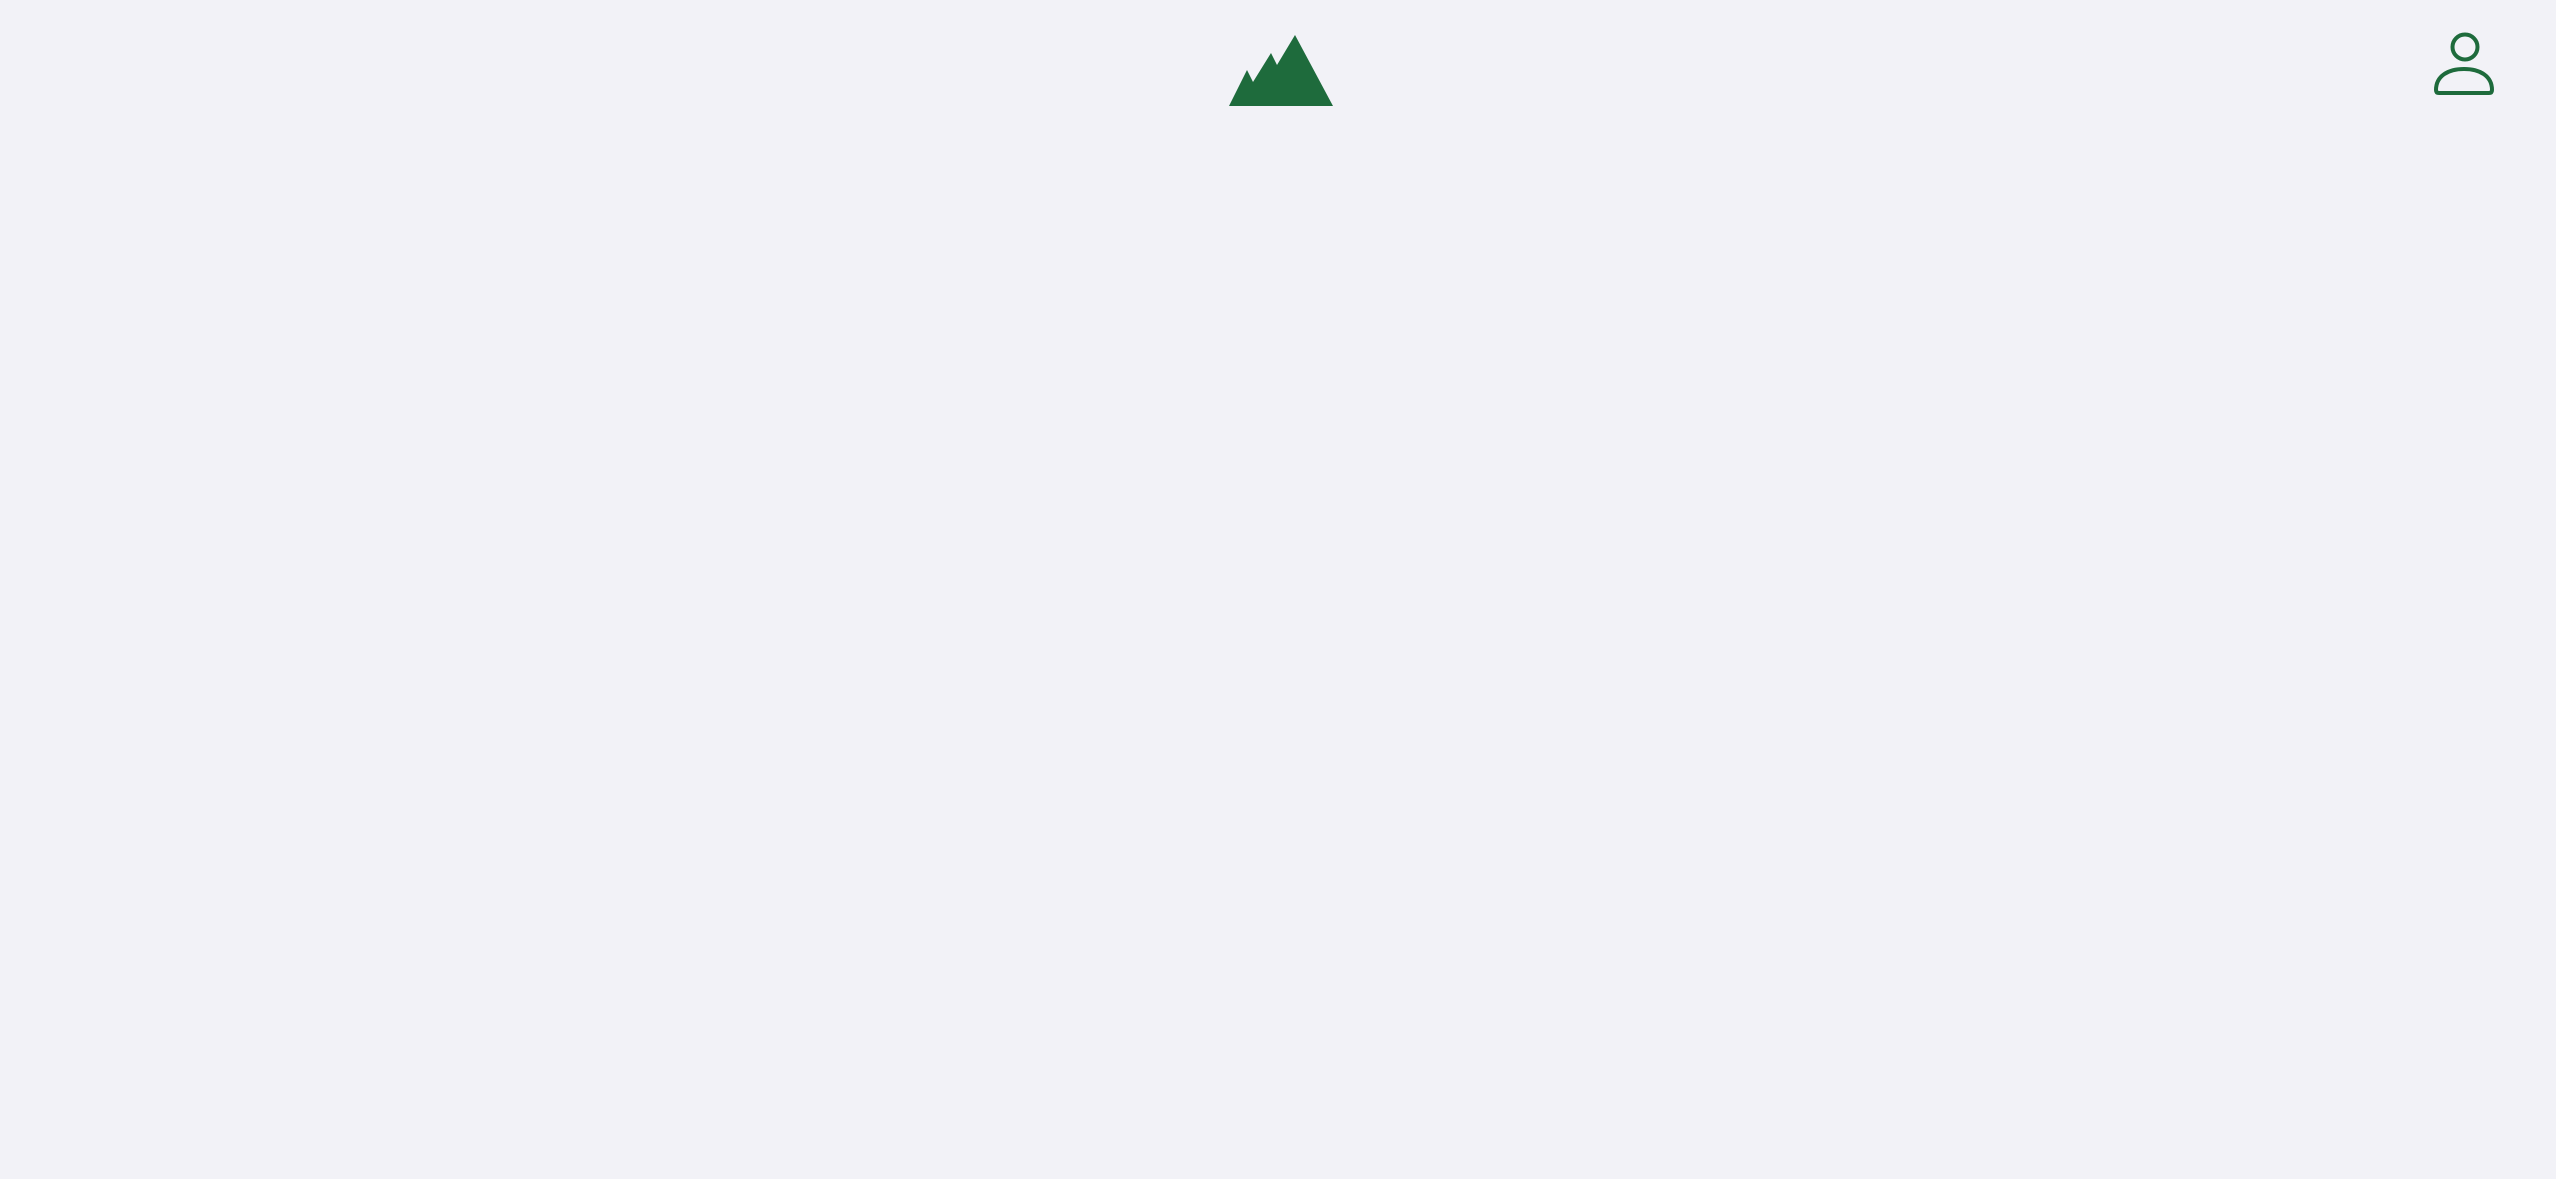 The image size is (2556, 1179). I want to click on person-icon, so click(2464, 66).